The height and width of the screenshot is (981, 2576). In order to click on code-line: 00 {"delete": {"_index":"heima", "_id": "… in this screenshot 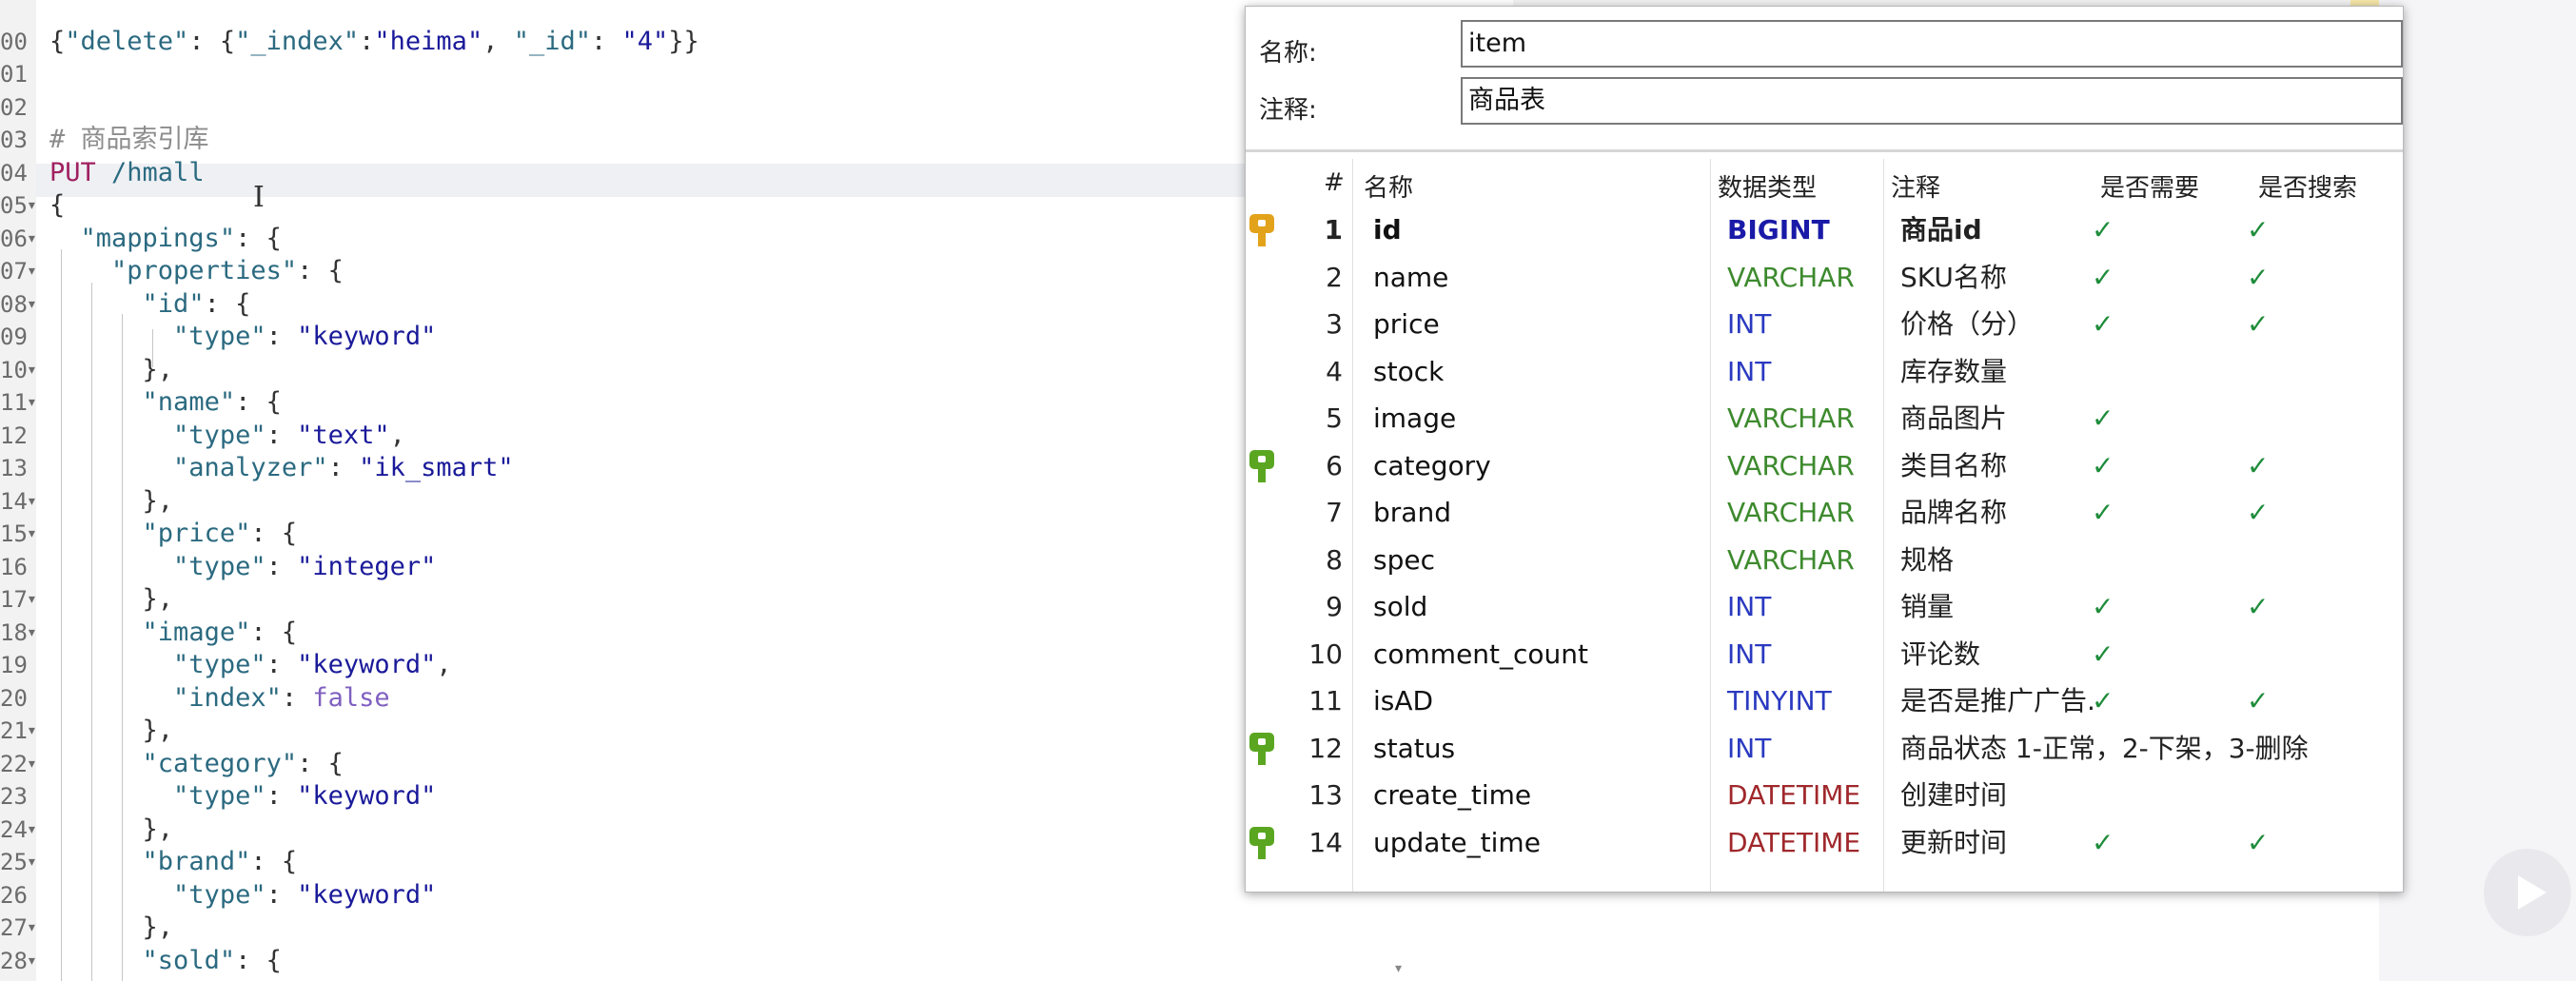, I will do `click(690, 42)`.